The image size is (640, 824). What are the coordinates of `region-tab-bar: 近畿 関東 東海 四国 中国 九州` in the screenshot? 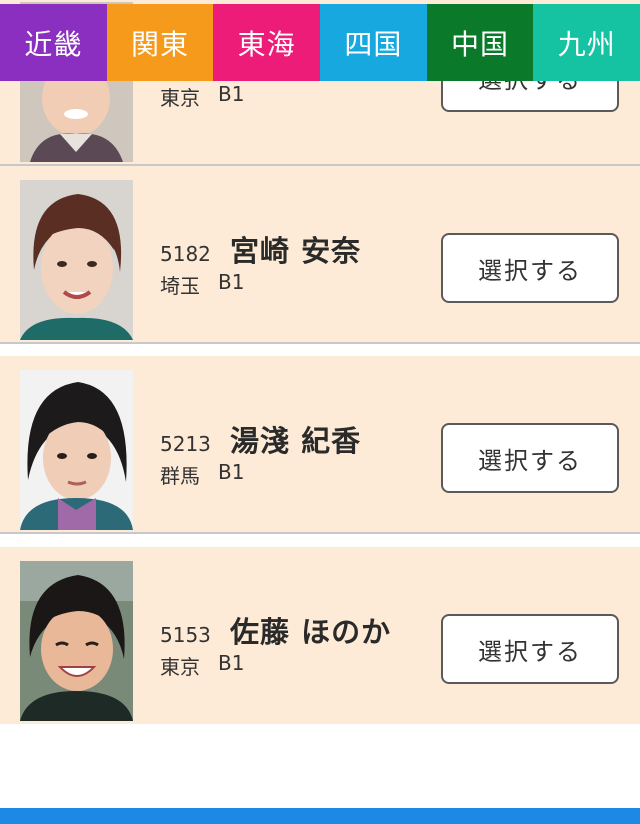 It's located at (320, 42).